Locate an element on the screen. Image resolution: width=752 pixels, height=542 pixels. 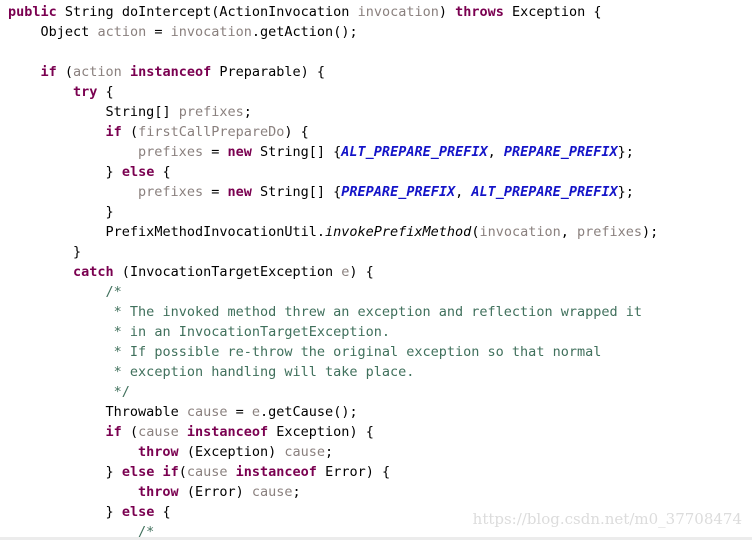
code-token: e is located at coordinates (256, 412).